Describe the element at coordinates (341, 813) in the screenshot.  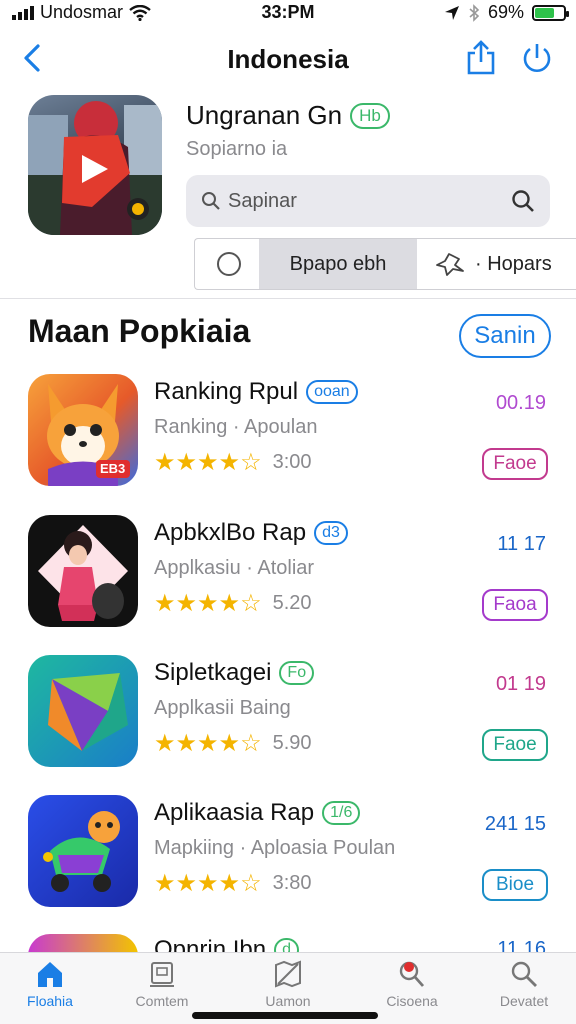
I see `app-tag: 1/6` at that location.